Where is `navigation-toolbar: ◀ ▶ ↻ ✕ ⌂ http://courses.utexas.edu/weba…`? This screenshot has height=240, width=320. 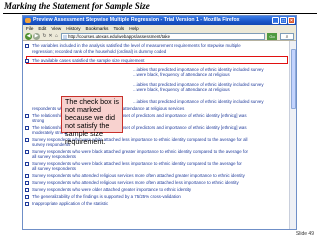
navigation-toolbar: ◀ ▶ ↻ ✕ ⌂ http://courses.utexas.edu/weba… is located at coordinates (159, 36).